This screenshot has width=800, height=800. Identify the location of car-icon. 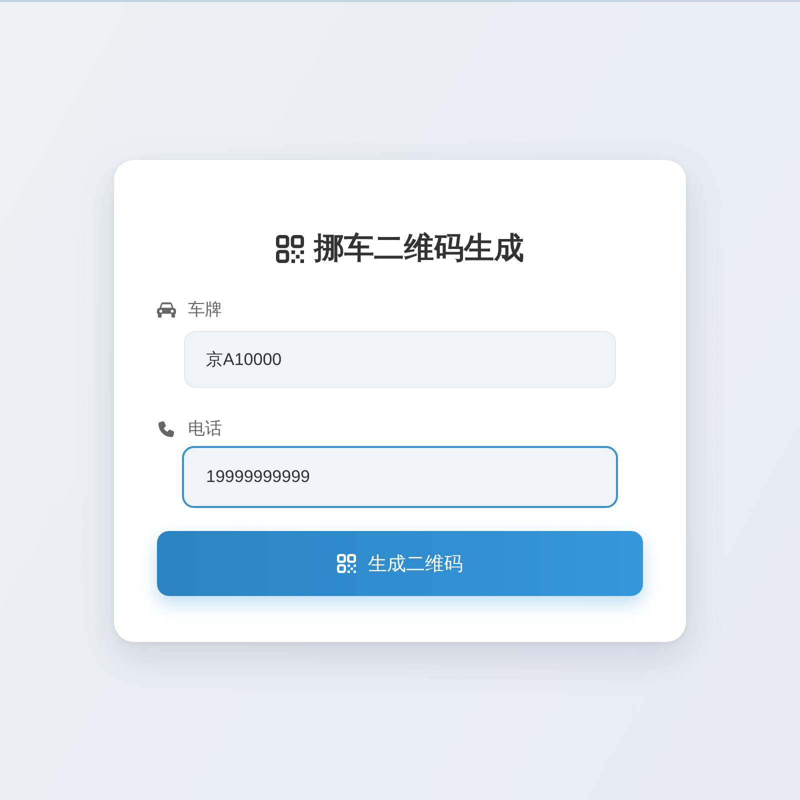
(166, 310).